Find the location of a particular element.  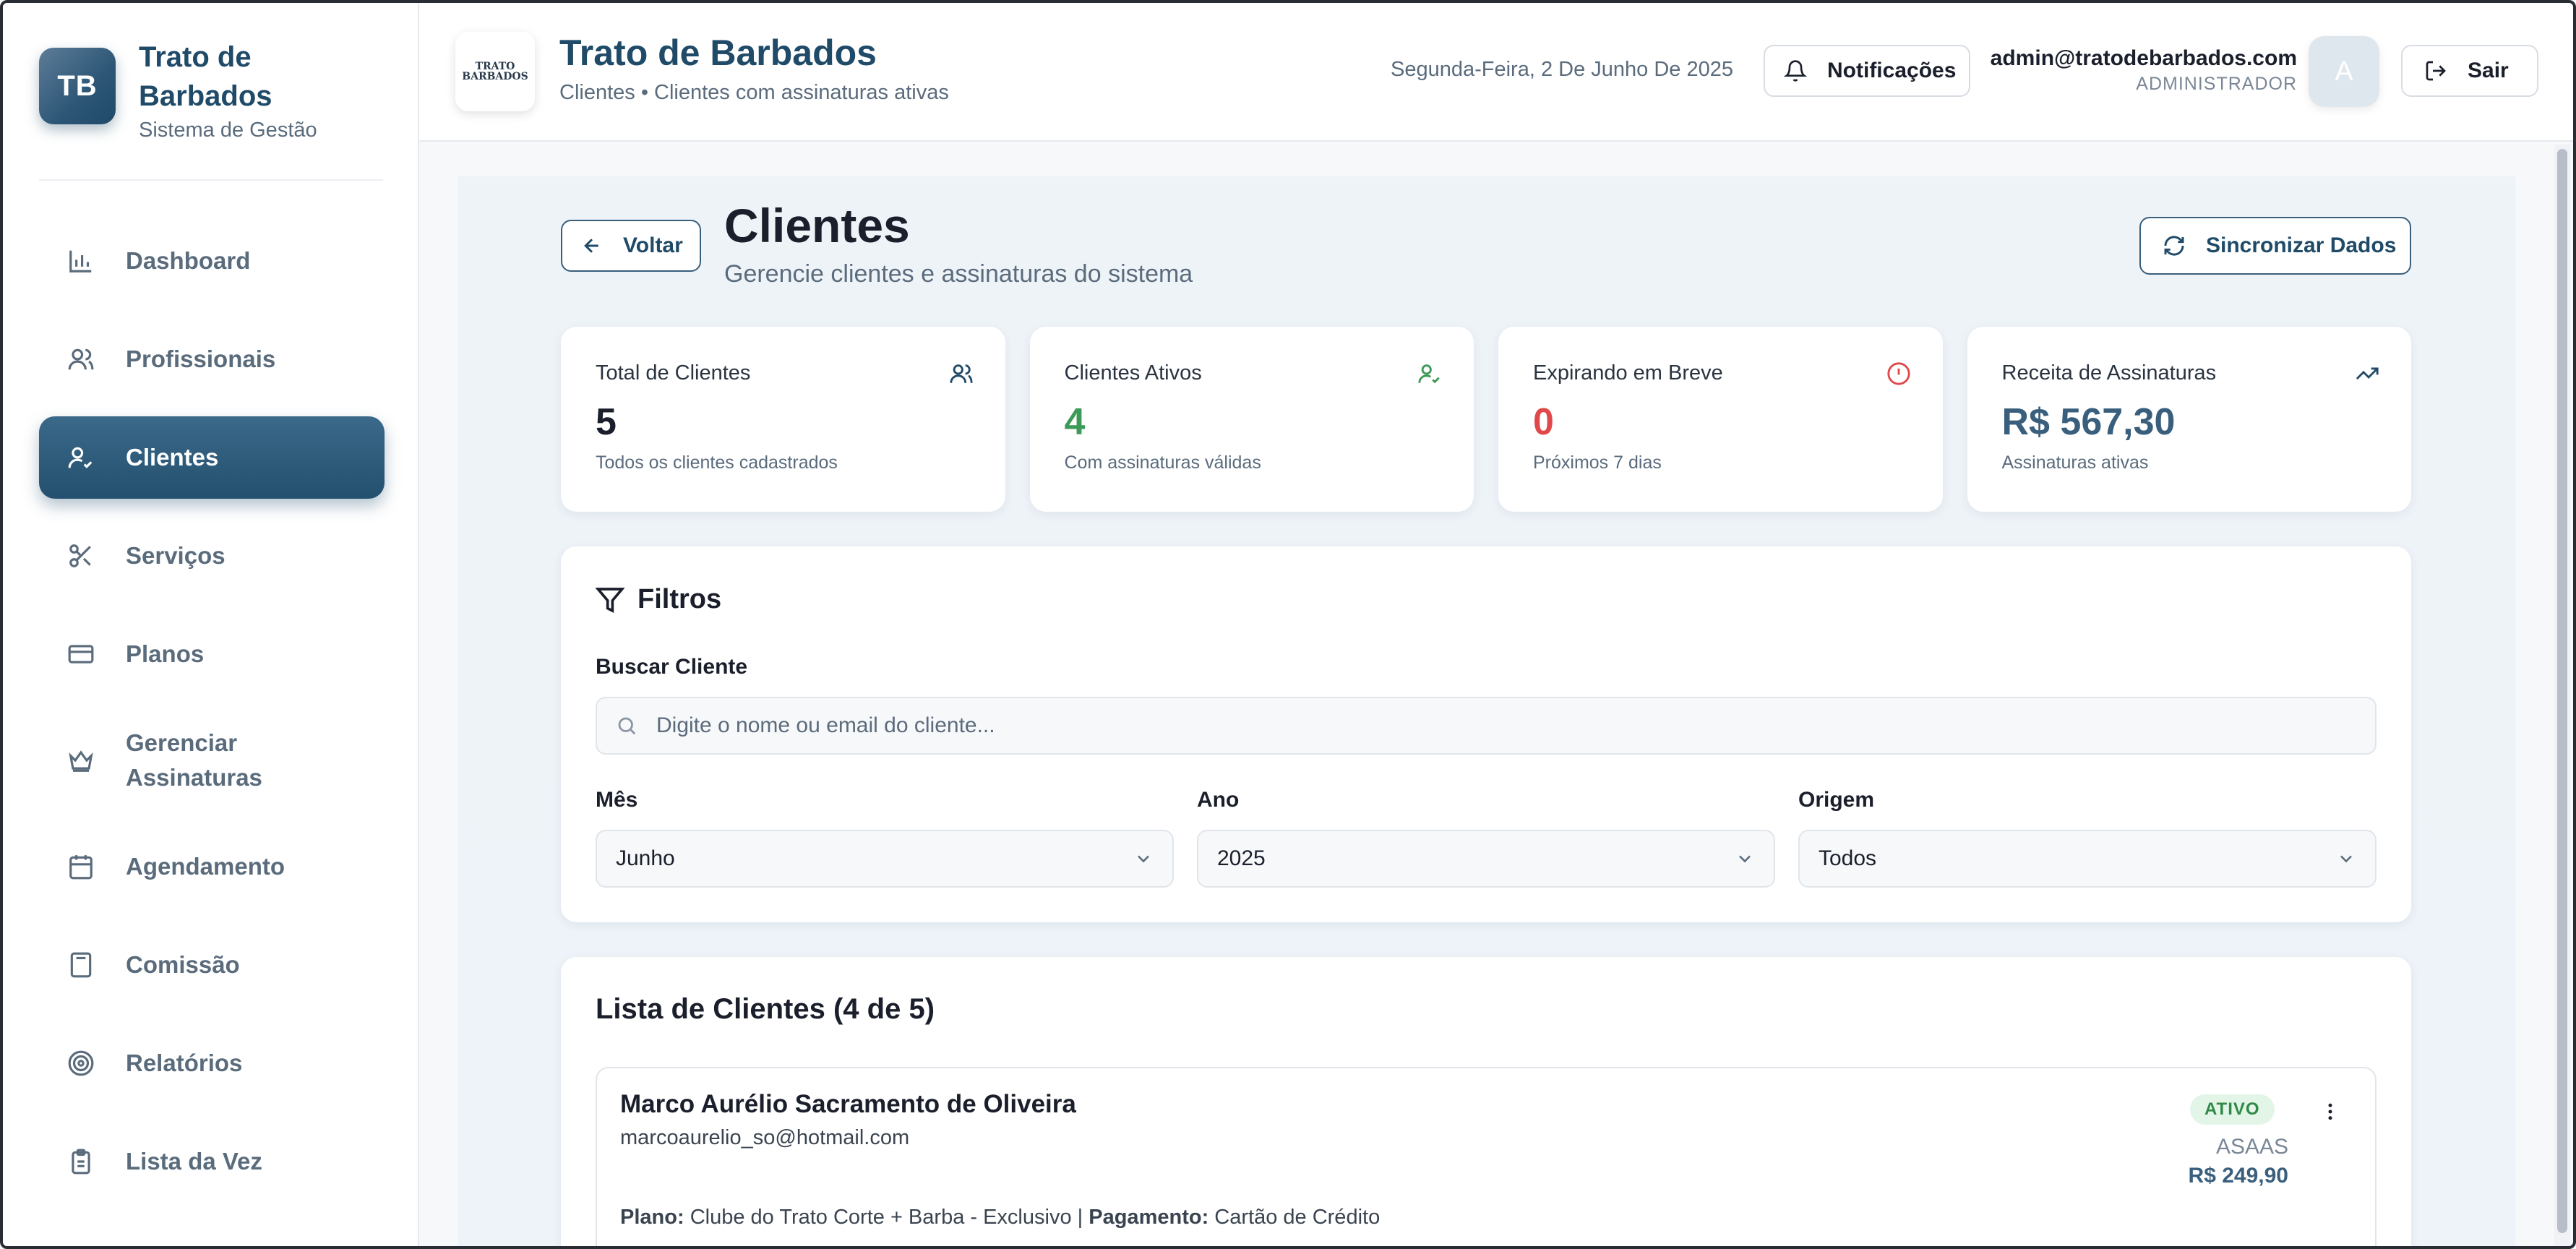

credit-card-icon is located at coordinates (80, 655).